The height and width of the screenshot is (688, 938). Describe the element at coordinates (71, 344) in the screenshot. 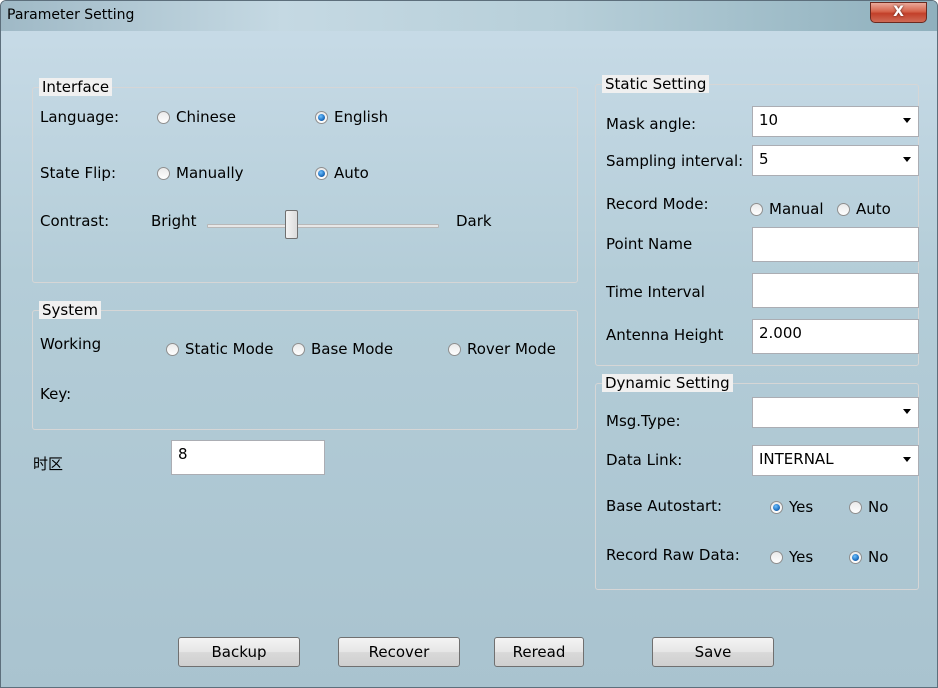

I see `working-label: Working` at that location.